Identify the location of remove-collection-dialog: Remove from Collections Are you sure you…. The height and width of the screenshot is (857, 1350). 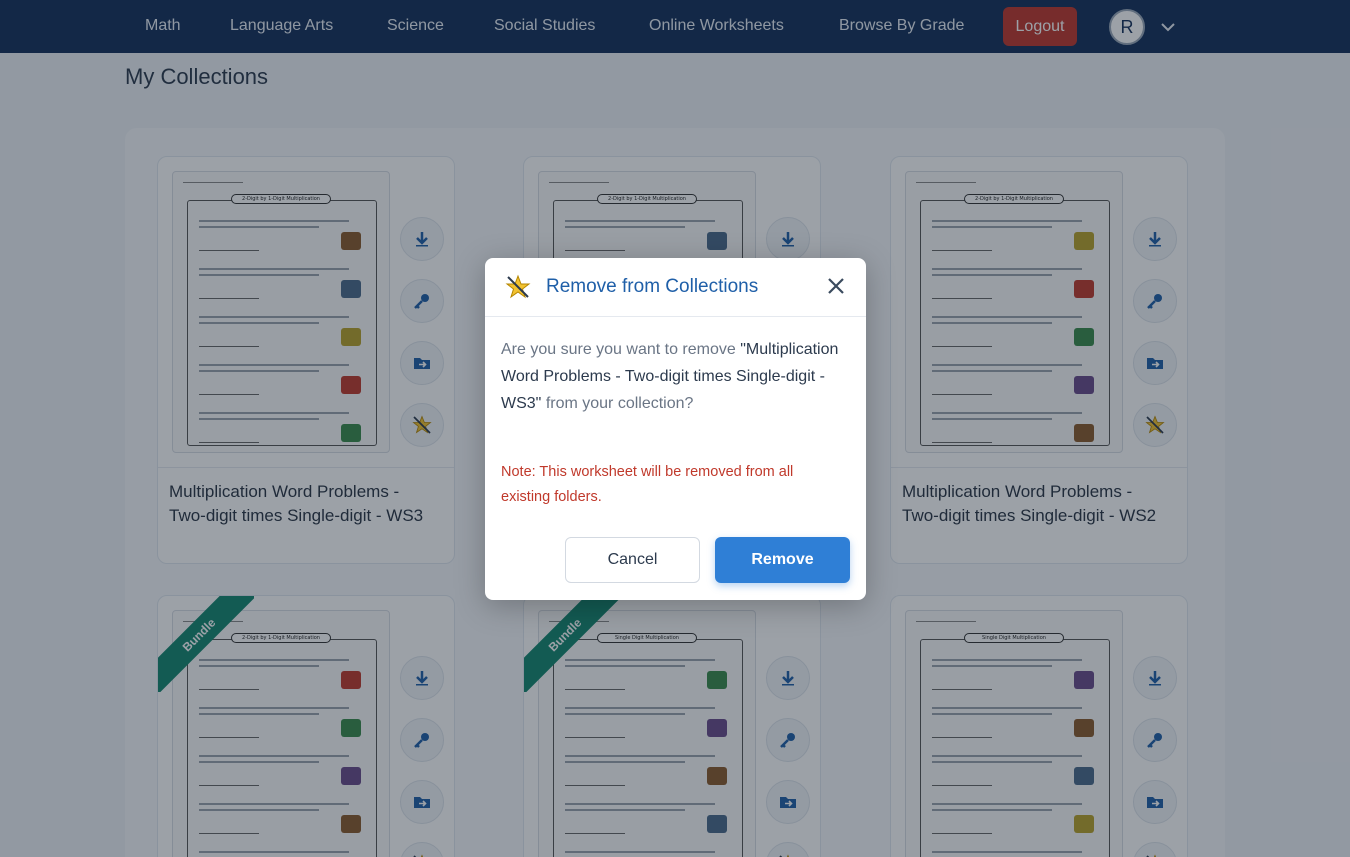
(675, 429).